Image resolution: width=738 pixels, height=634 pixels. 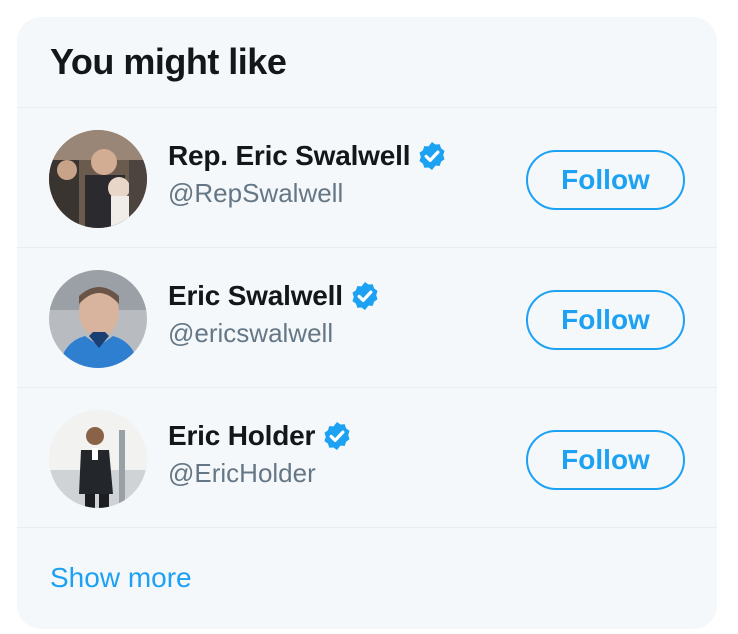 I want to click on user-name: Eric Swalwell, so click(x=255, y=296).